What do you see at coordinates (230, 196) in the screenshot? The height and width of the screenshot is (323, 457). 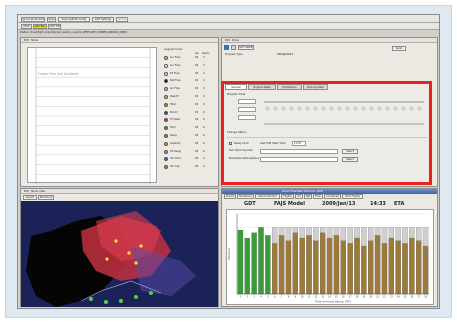 I see `chart-tab-airport: Airport` at bounding box center [230, 196].